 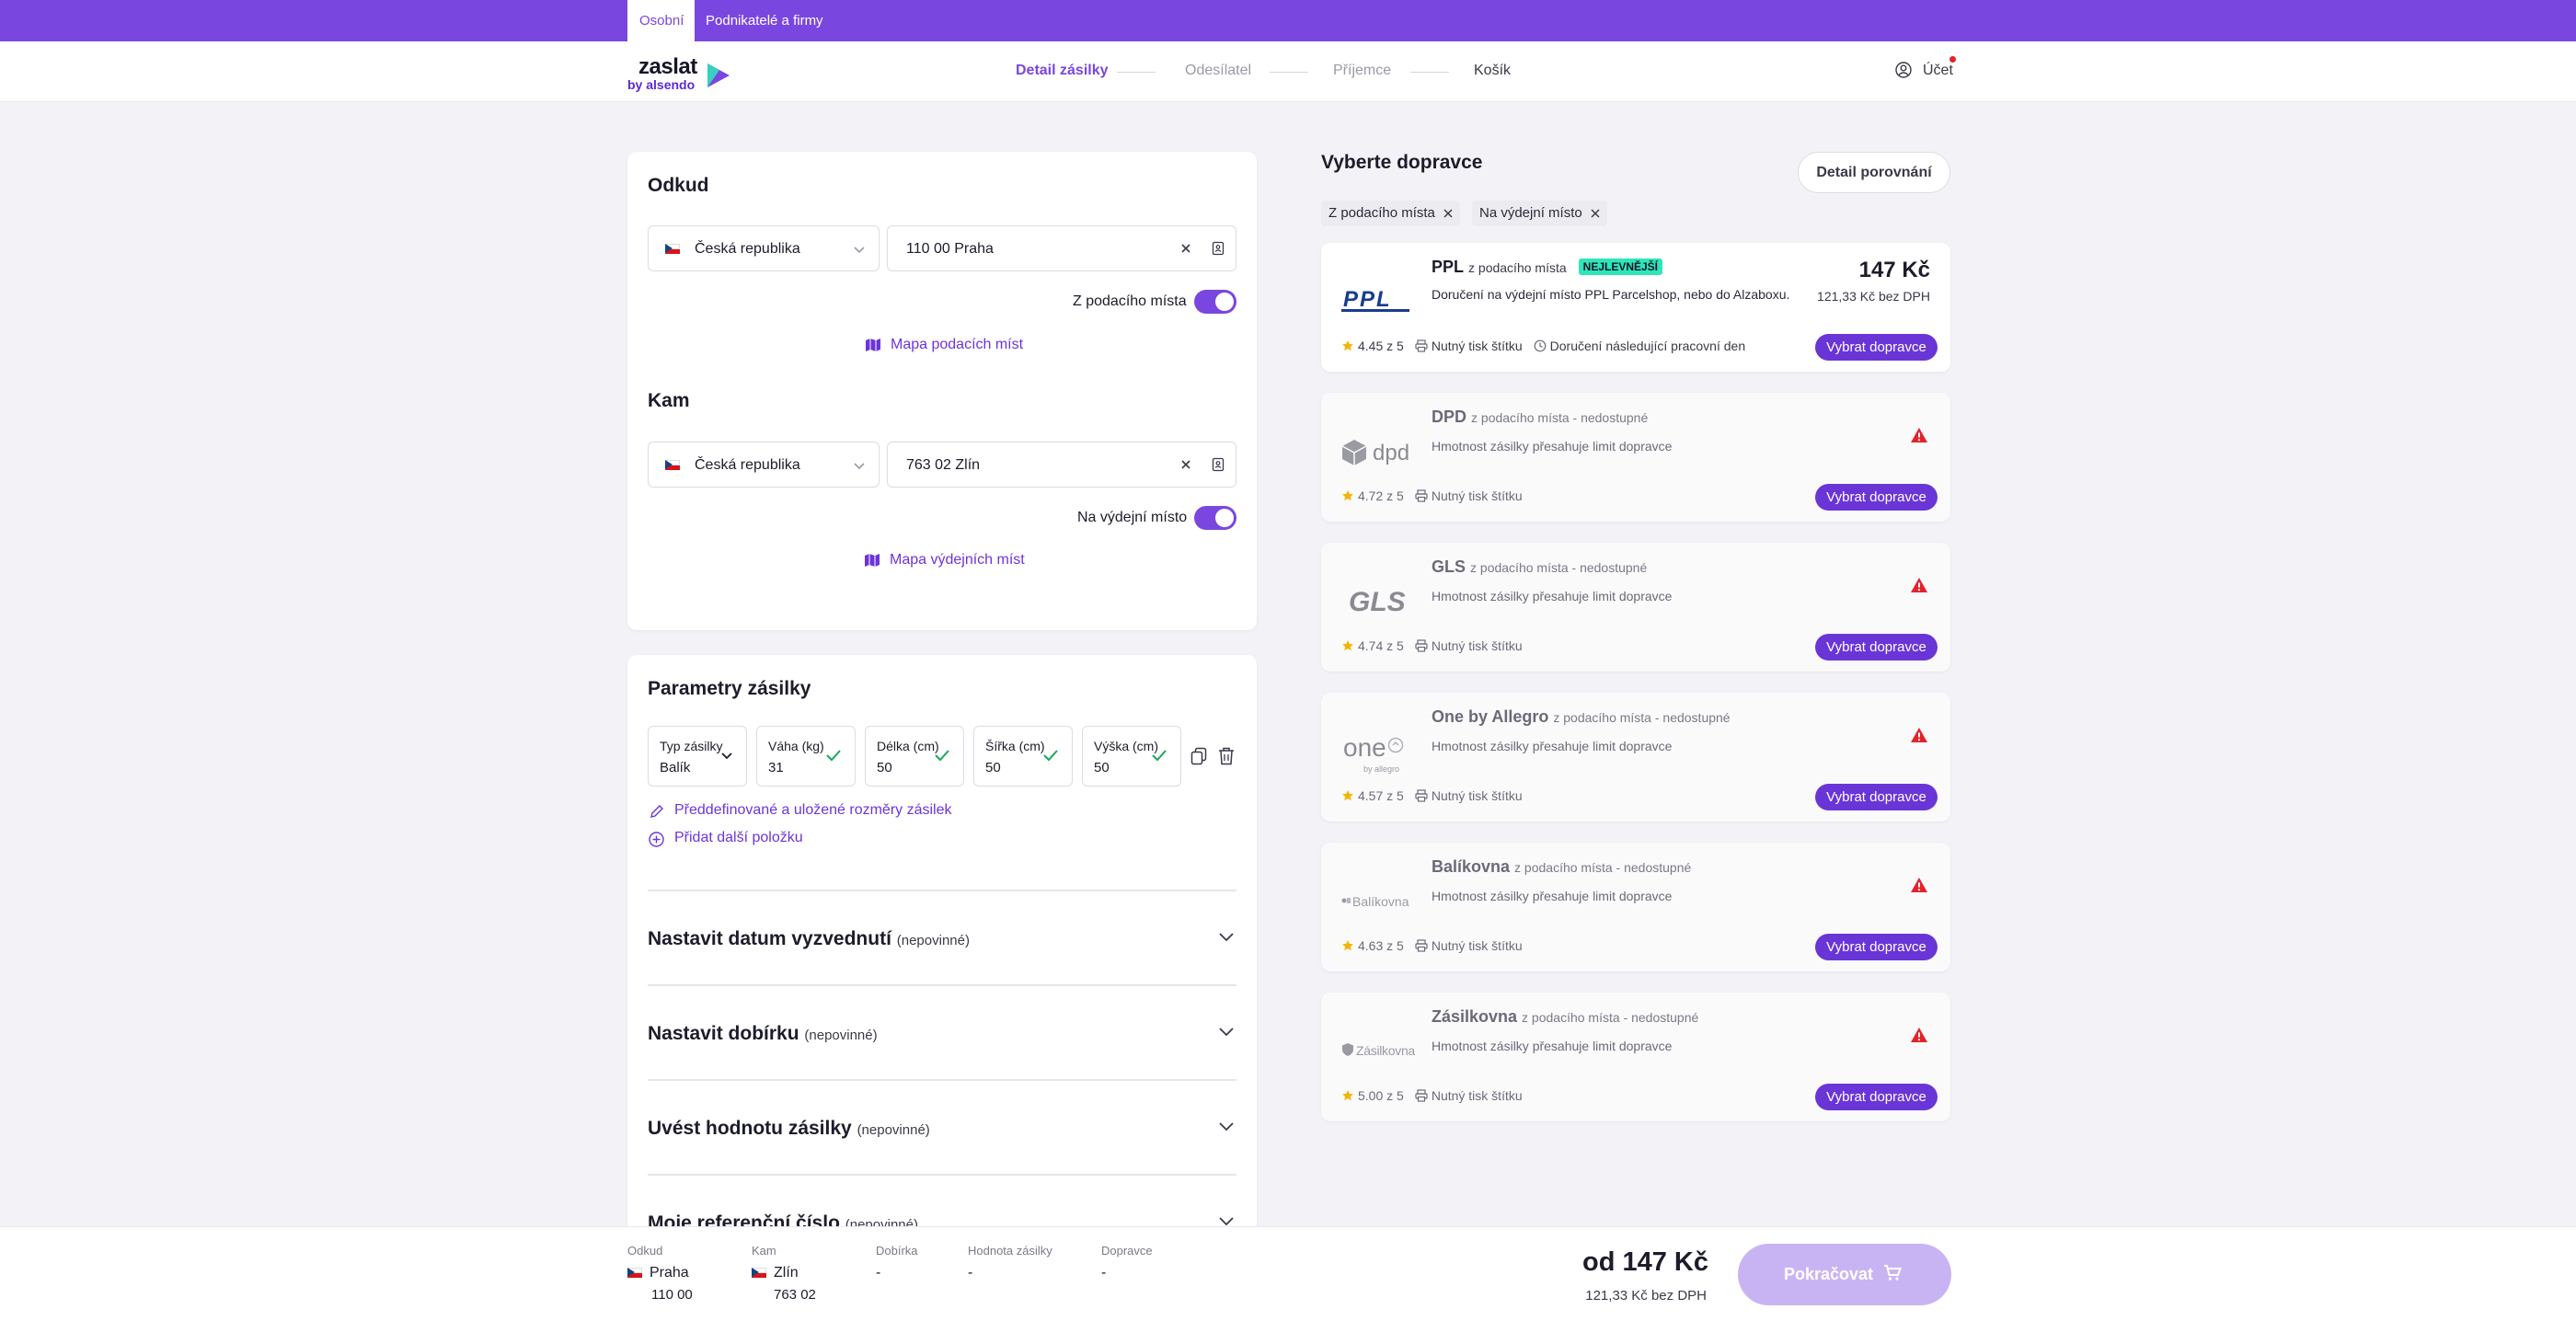 I want to click on gls-logo-text: GLS, so click(x=1377, y=602).